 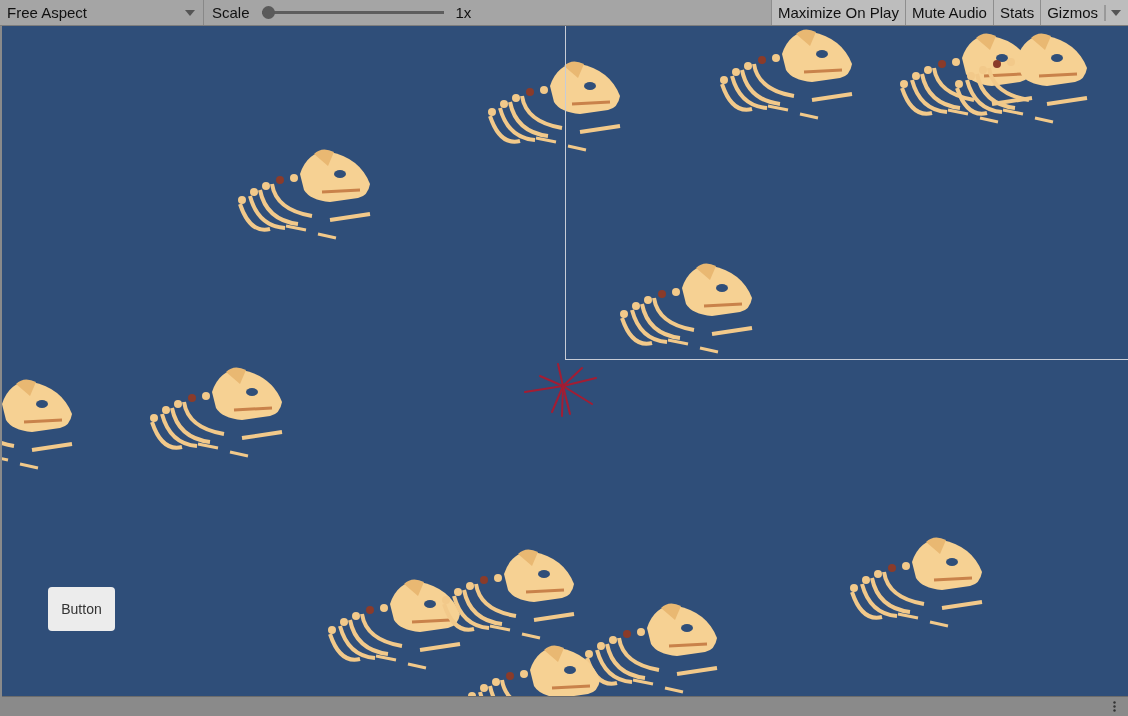 I want to click on toolbar-button: Stats, so click(x=1016, y=12).